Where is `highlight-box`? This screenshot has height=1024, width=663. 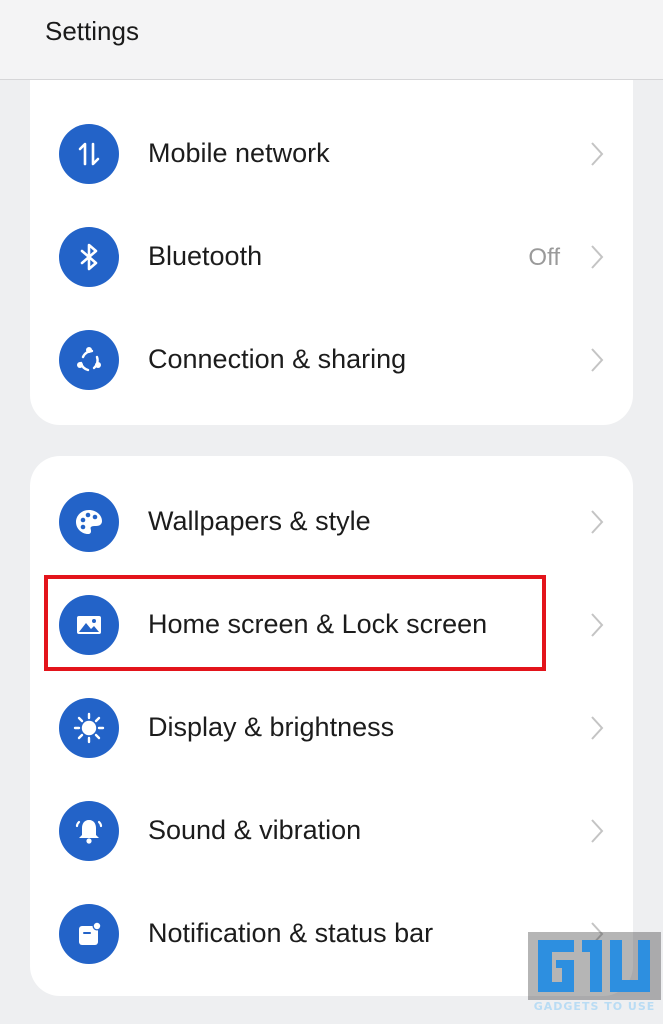
highlight-box is located at coordinates (295, 623).